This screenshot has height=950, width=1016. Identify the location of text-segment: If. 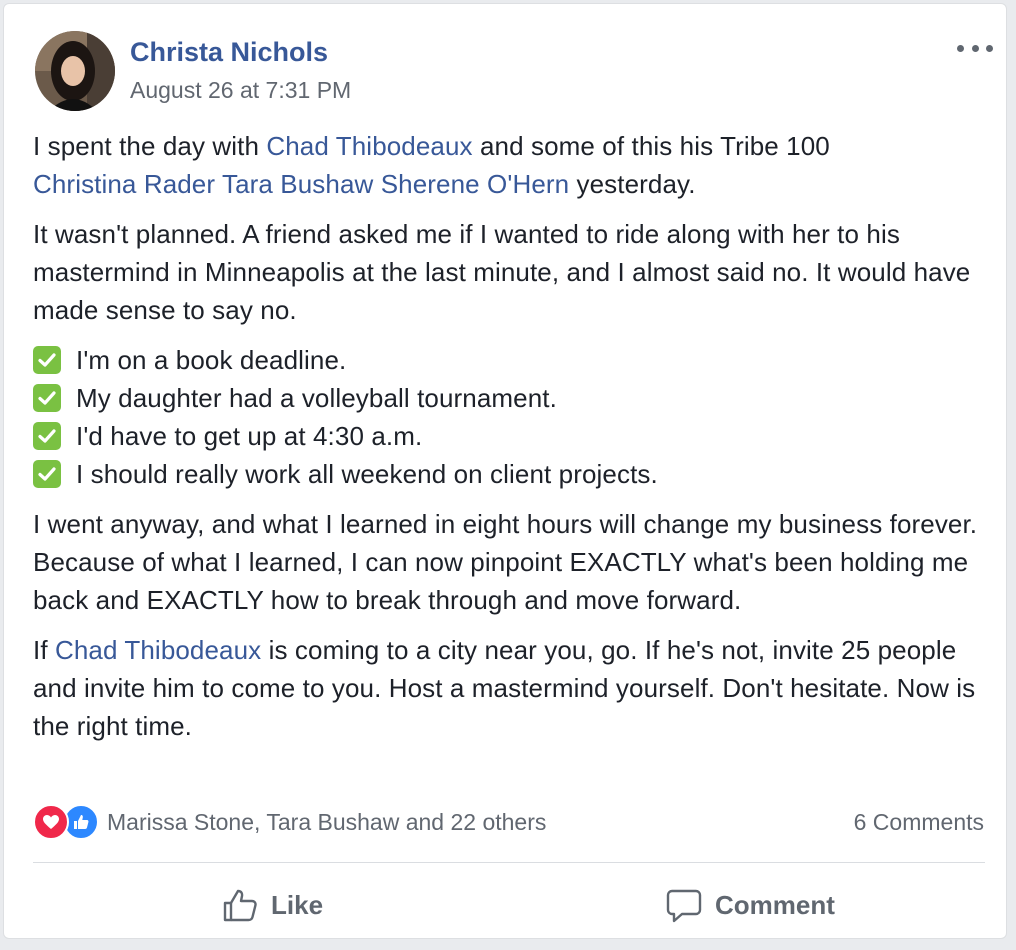
(44, 650).